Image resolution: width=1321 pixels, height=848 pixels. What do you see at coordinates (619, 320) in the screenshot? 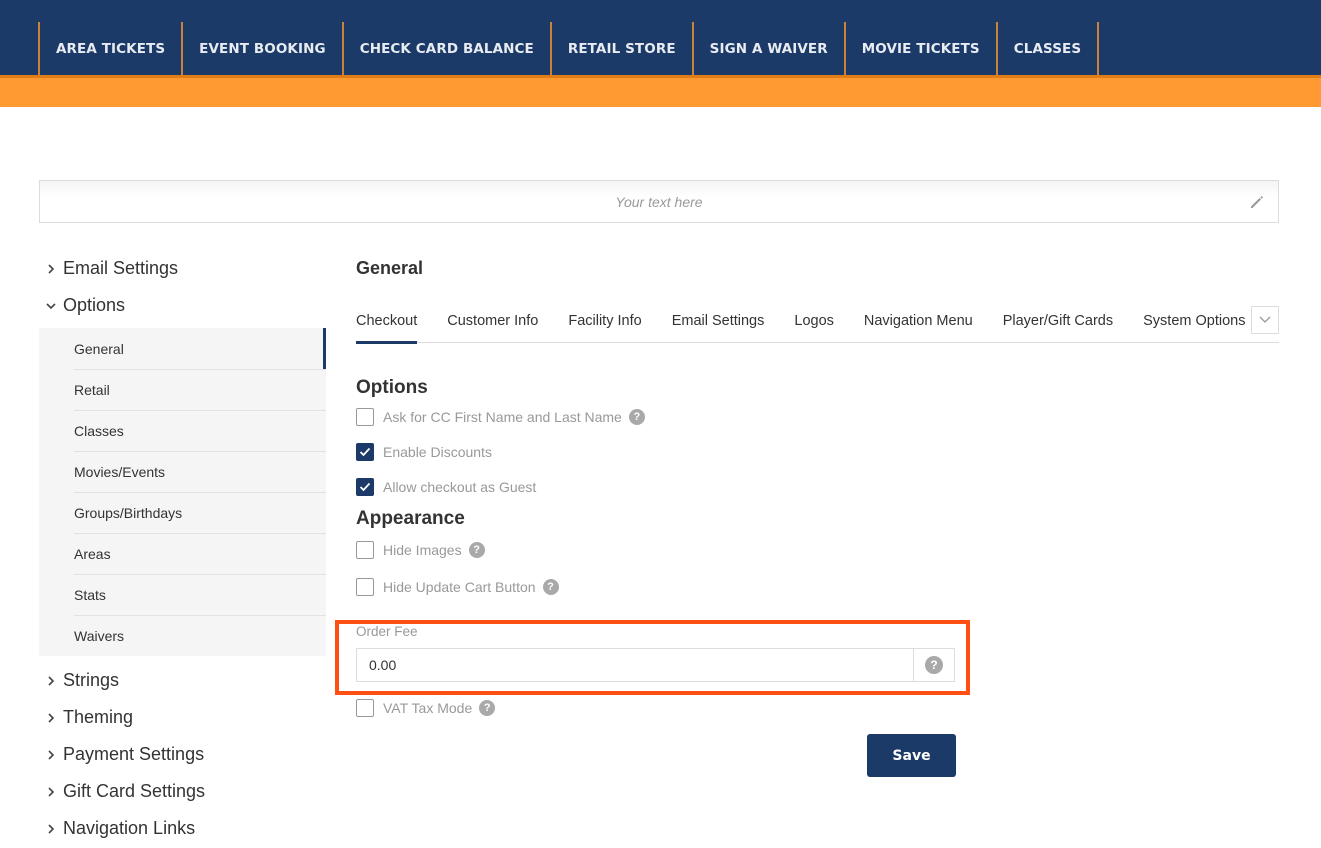
I see `tab-facility-info: Facility Info` at bounding box center [619, 320].